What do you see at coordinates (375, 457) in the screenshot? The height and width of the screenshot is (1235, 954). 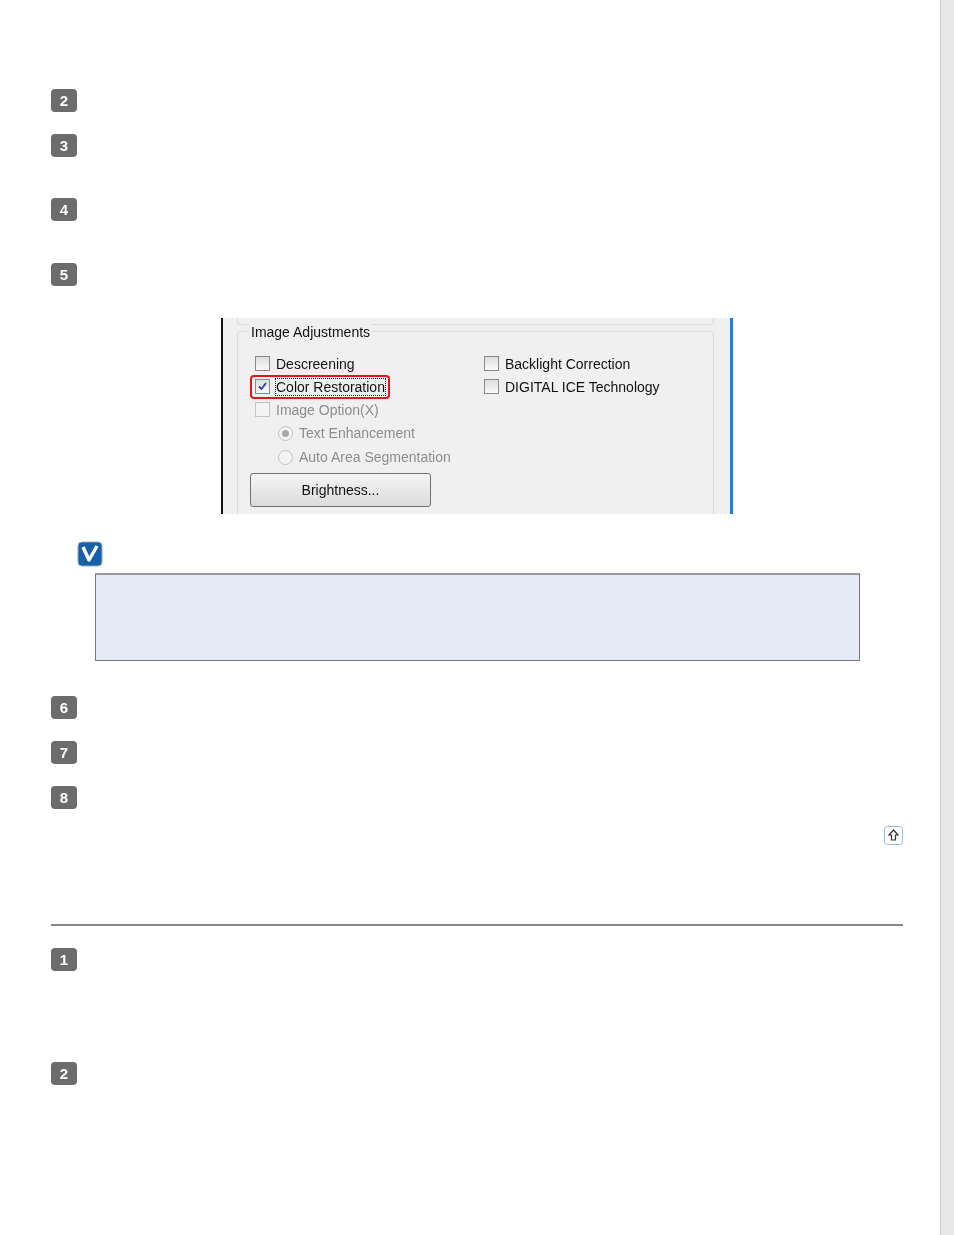 I see `radio-label: Auto Area Segmentation` at bounding box center [375, 457].